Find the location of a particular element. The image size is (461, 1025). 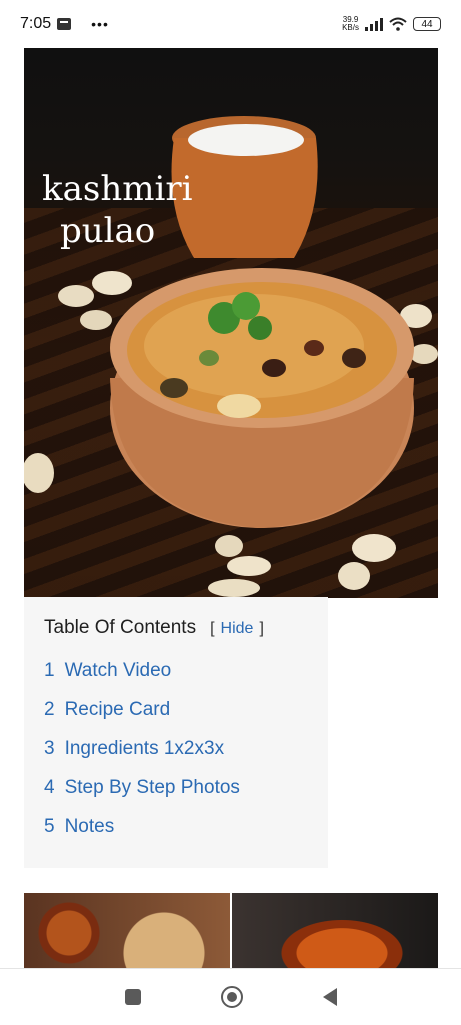

network-speed: 39.9 KB/s is located at coordinates (350, 24).